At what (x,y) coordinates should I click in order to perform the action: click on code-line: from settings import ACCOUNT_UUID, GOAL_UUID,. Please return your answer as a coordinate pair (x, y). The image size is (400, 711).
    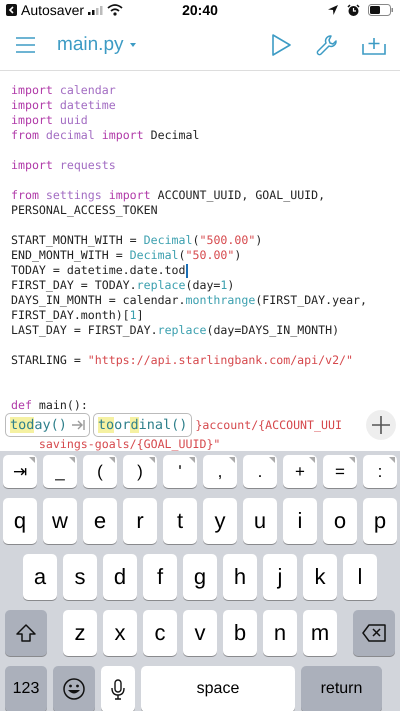
    Looking at the image, I should click on (168, 195).